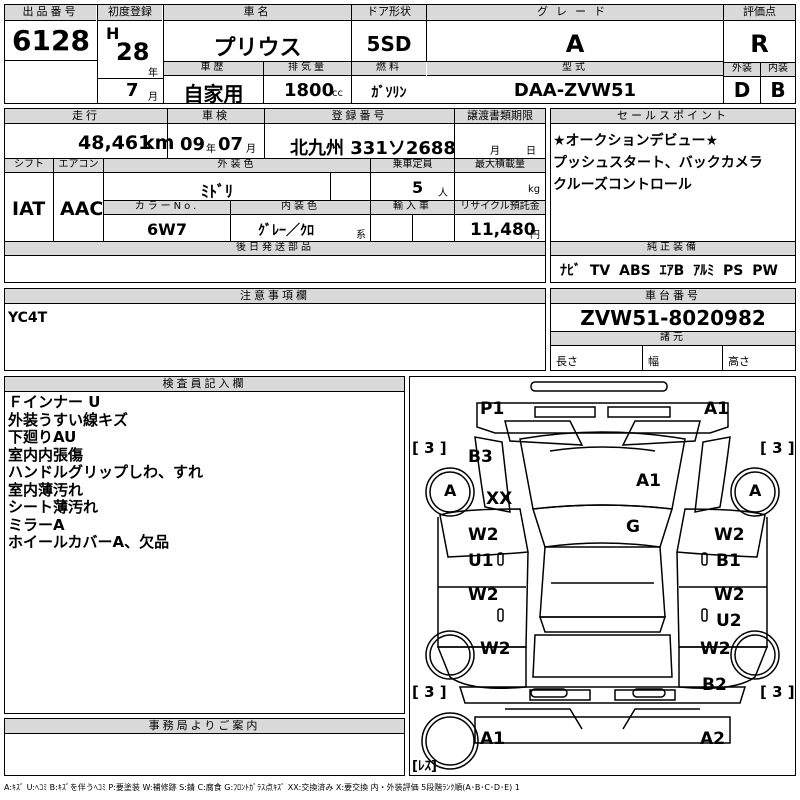  What do you see at coordinates (359, 116) in the screenshot?
I see `reg-no-header: 登録番号` at bounding box center [359, 116].